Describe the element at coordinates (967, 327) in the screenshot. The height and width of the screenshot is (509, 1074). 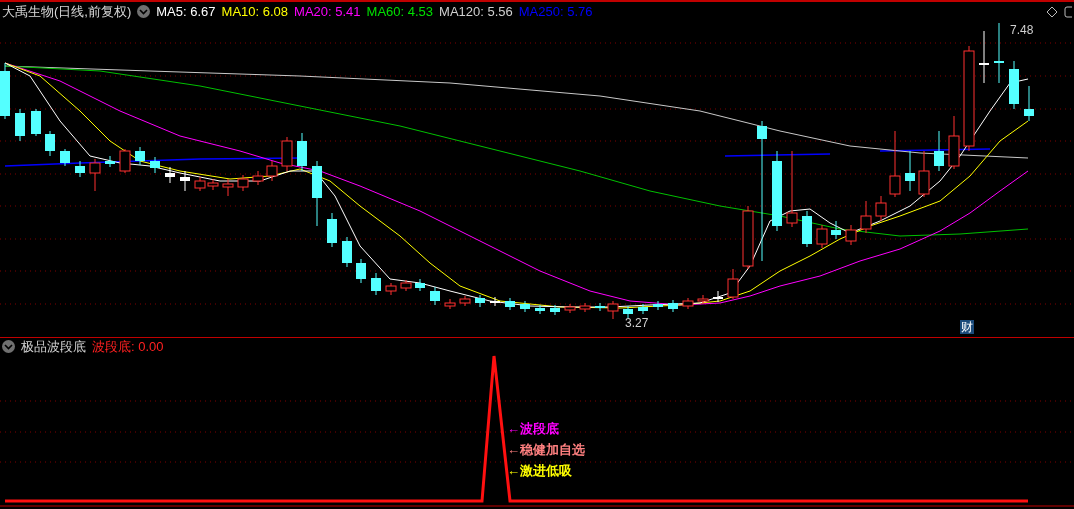
I see `finance-badge: 财` at that location.